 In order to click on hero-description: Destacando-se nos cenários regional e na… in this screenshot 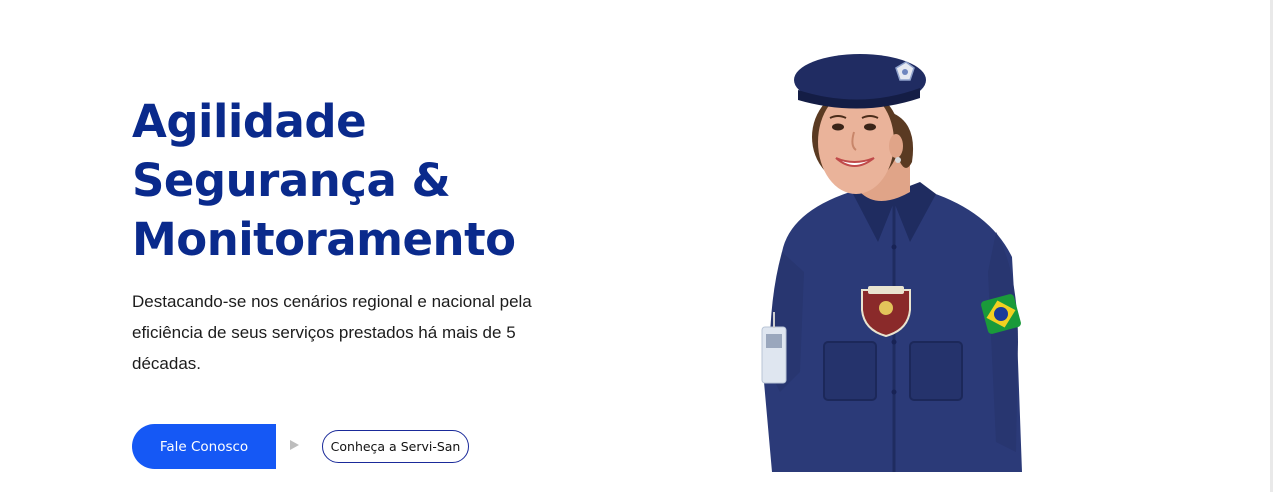, I will do `click(332, 332)`.